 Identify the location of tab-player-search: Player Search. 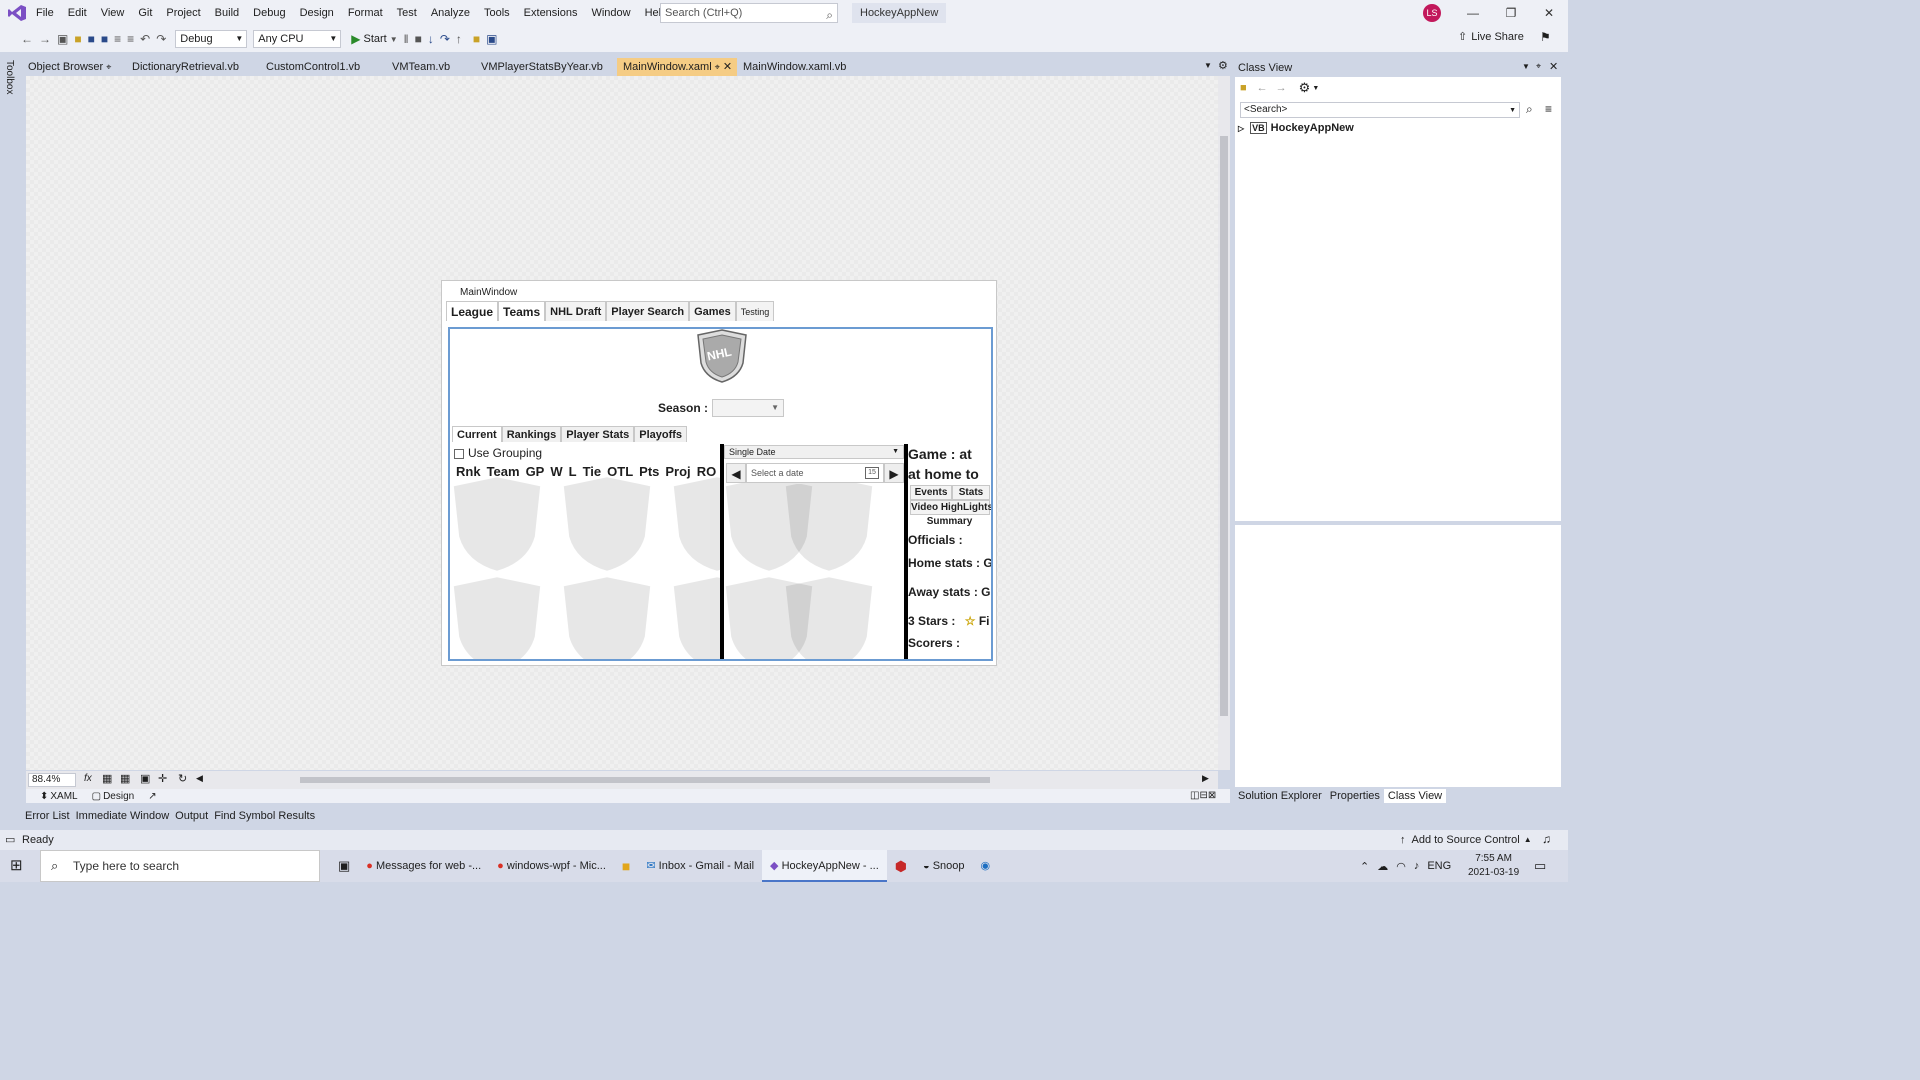
(648, 311).